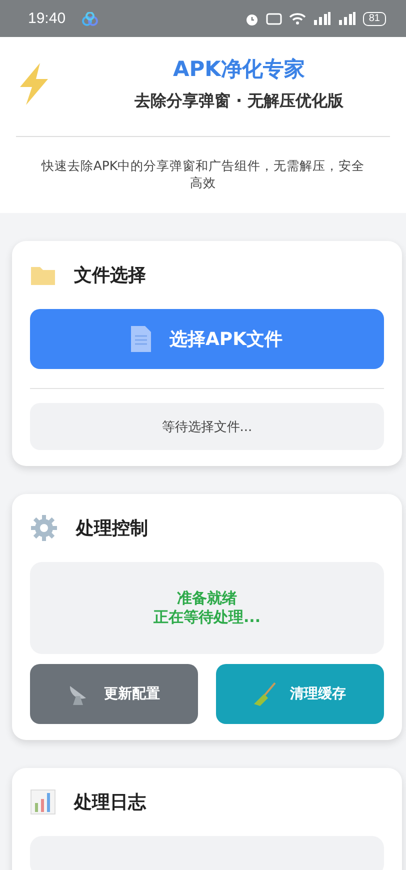 This screenshot has height=870, width=406. I want to click on status-text: 准备就绪, so click(207, 598).